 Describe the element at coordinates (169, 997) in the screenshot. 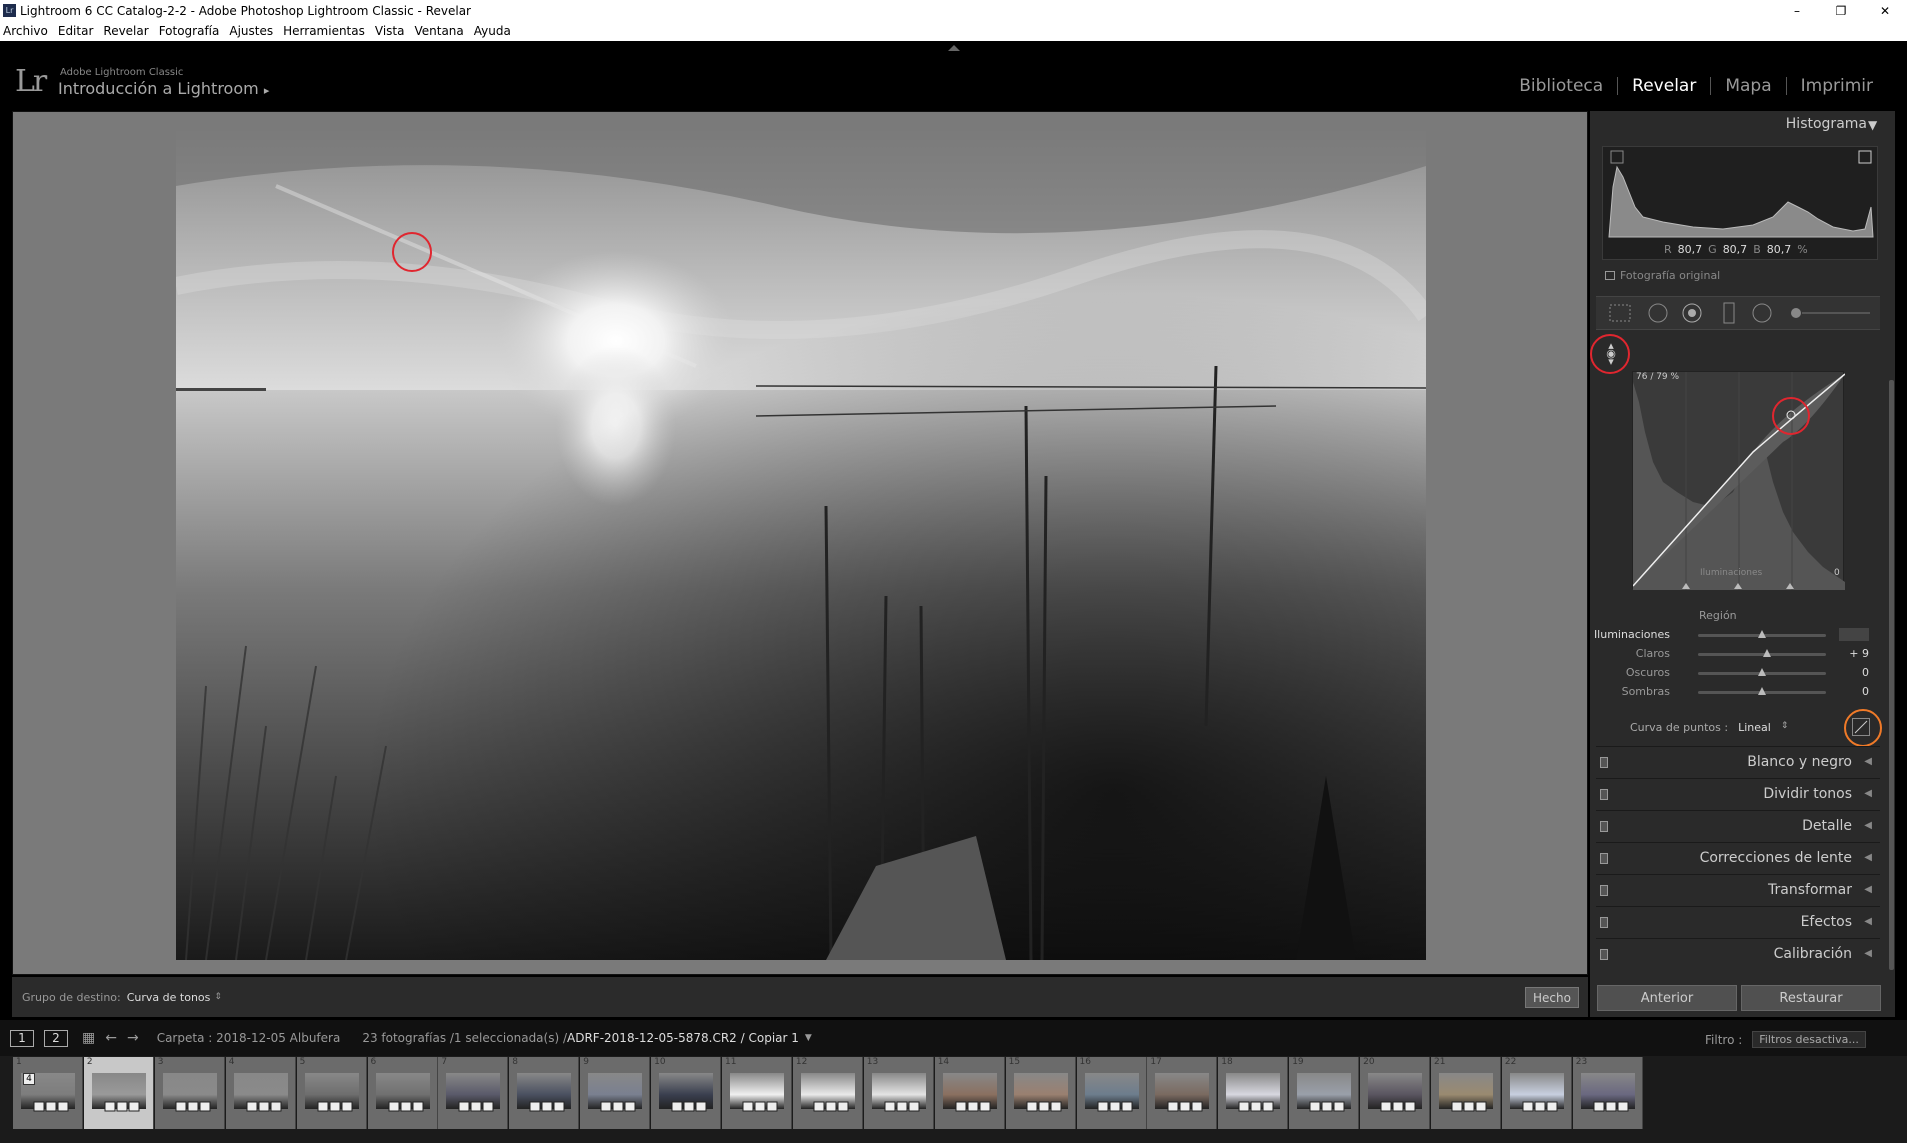

I see `target-group-select: Curva de tonos` at that location.